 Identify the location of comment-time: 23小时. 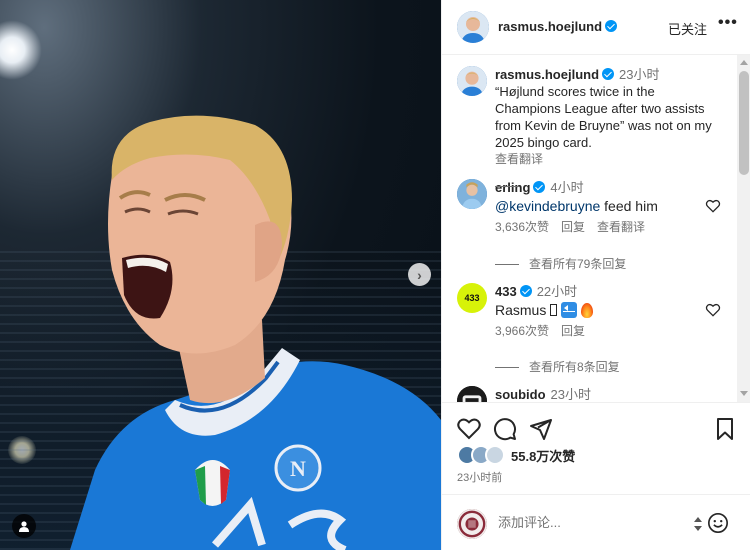
(571, 394).